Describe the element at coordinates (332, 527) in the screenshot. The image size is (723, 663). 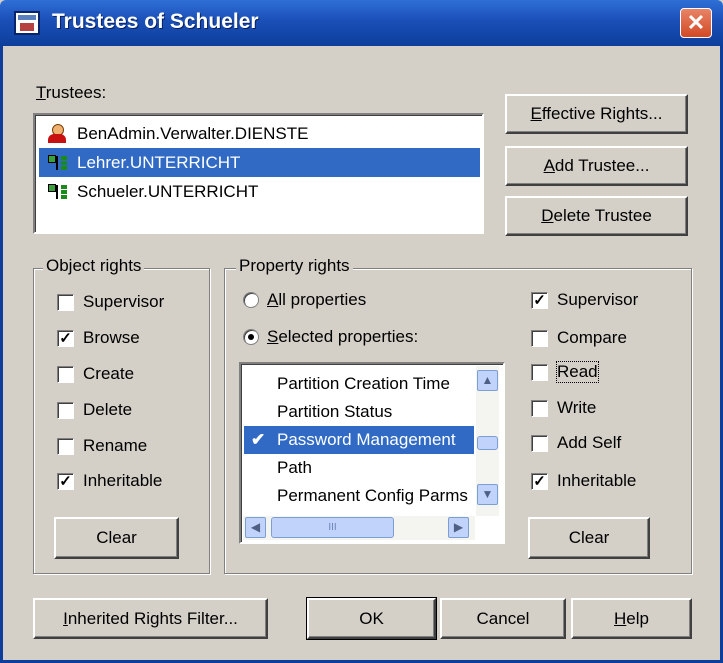
I see `horizontal-scroll-thumb: III` at that location.